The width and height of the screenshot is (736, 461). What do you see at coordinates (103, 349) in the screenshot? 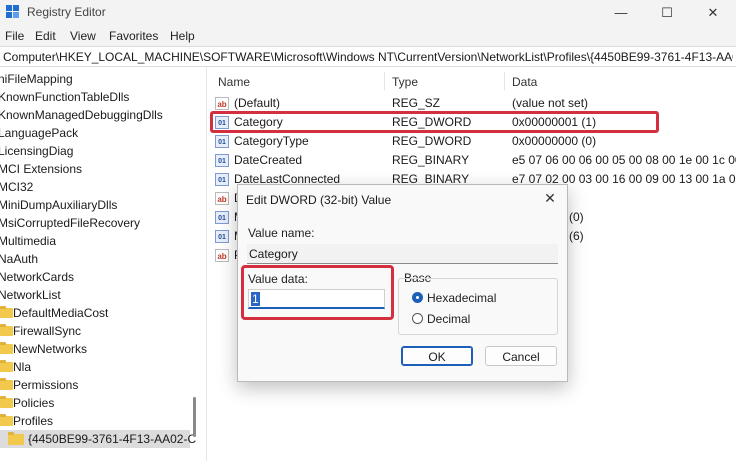
I see `tree-item-newnetworks: NewNetworks` at bounding box center [103, 349].